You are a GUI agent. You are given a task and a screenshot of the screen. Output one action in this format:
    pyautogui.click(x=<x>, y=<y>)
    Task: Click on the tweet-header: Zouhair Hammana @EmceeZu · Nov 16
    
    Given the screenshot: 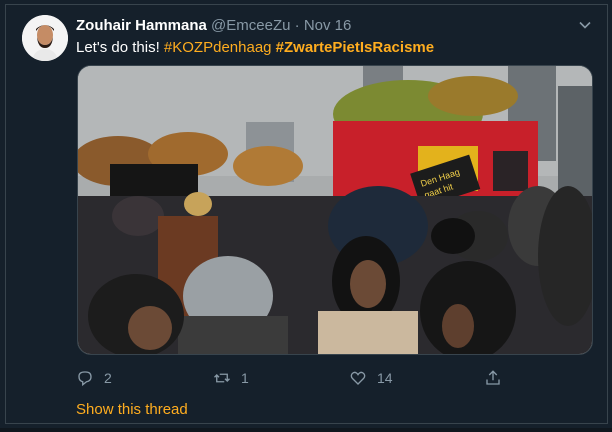 What is the action you would take?
    pyautogui.click(x=213, y=26)
    